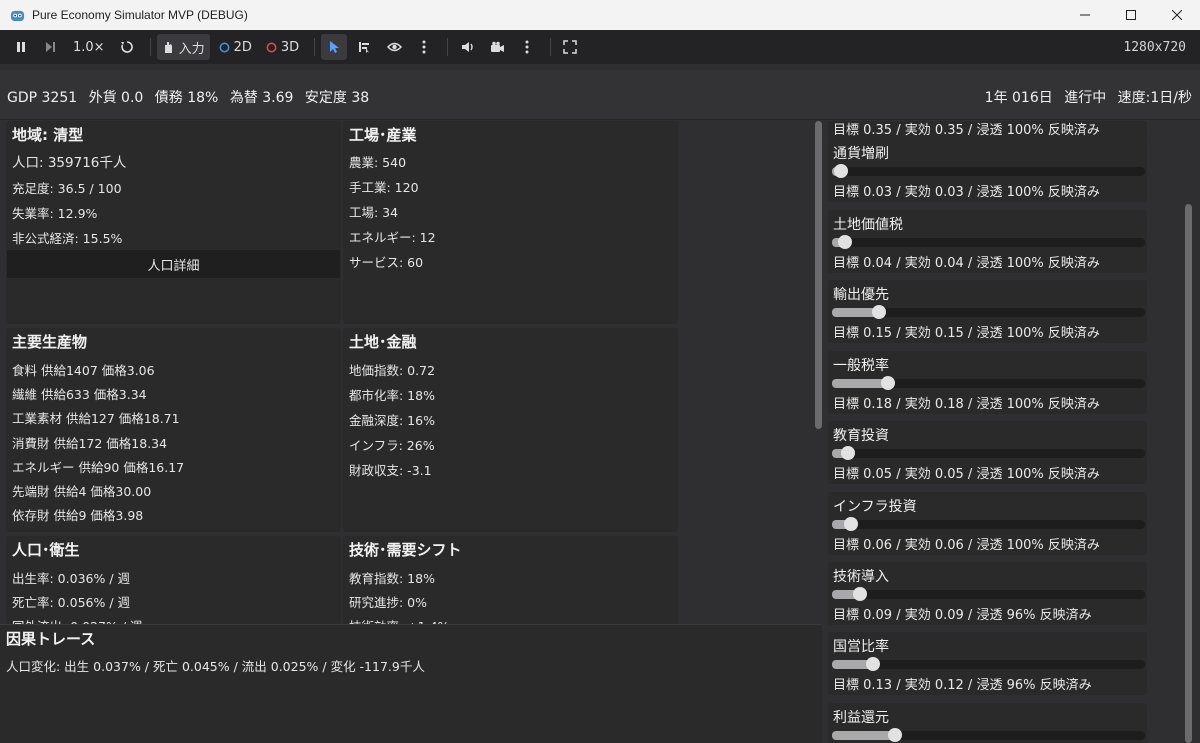 This screenshot has width=1200, height=743. What do you see at coordinates (392, 395) in the screenshot?
I see `land-finance-row: 都市化率: 18%` at bounding box center [392, 395].